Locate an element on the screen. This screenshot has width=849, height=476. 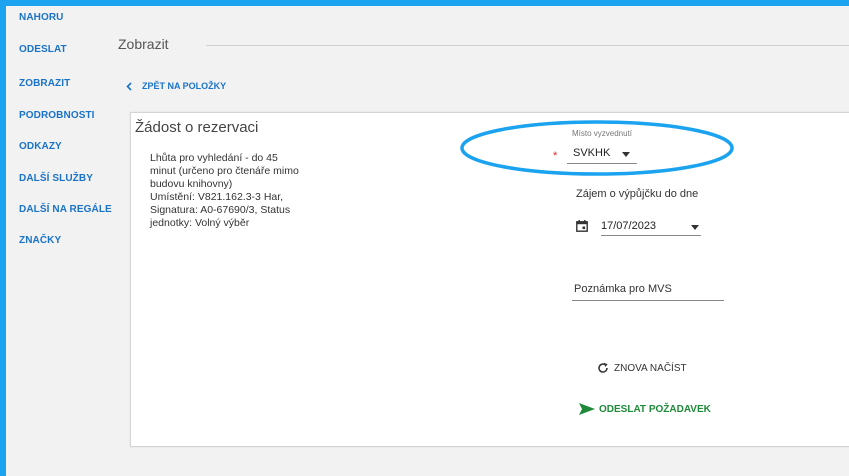
back-link-label: ZPĚT NA POLOŽKY is located at coordinates (184, 86).